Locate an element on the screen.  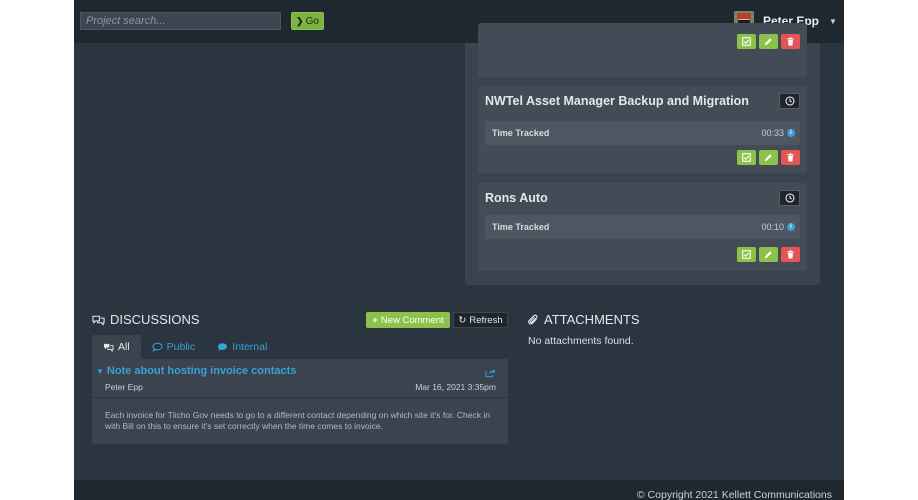
tab-all-label: All is located at coordinates (124, 347).